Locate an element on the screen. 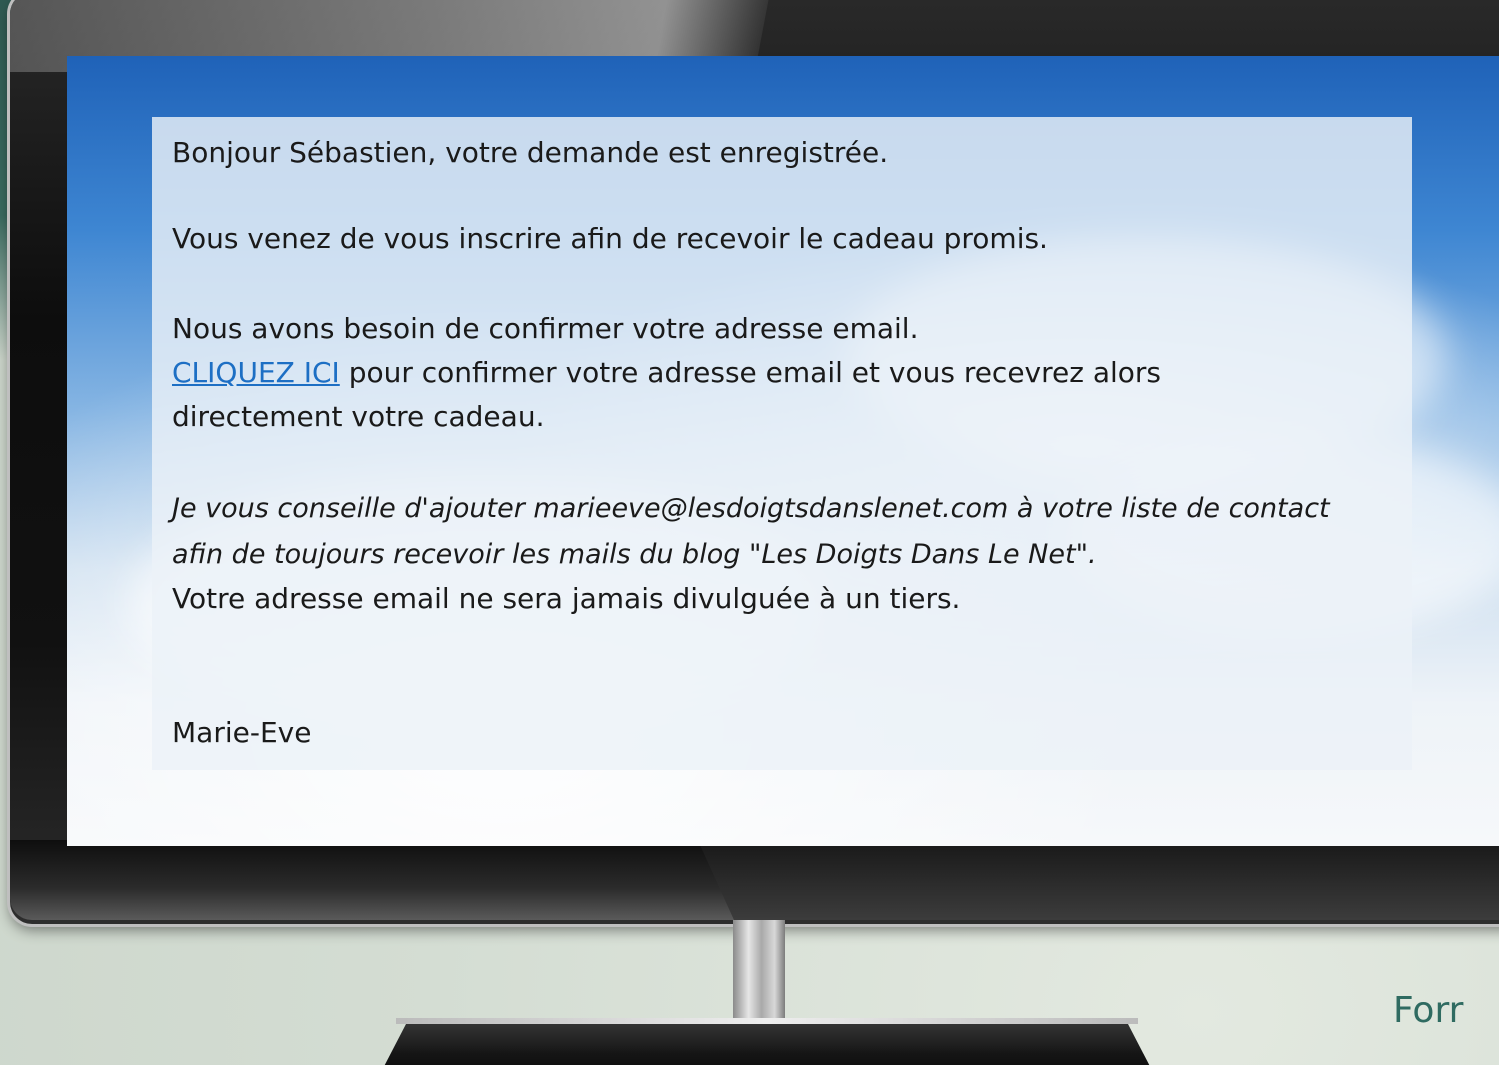  corner-label: Forr is located at coordinates (1428, 1010).